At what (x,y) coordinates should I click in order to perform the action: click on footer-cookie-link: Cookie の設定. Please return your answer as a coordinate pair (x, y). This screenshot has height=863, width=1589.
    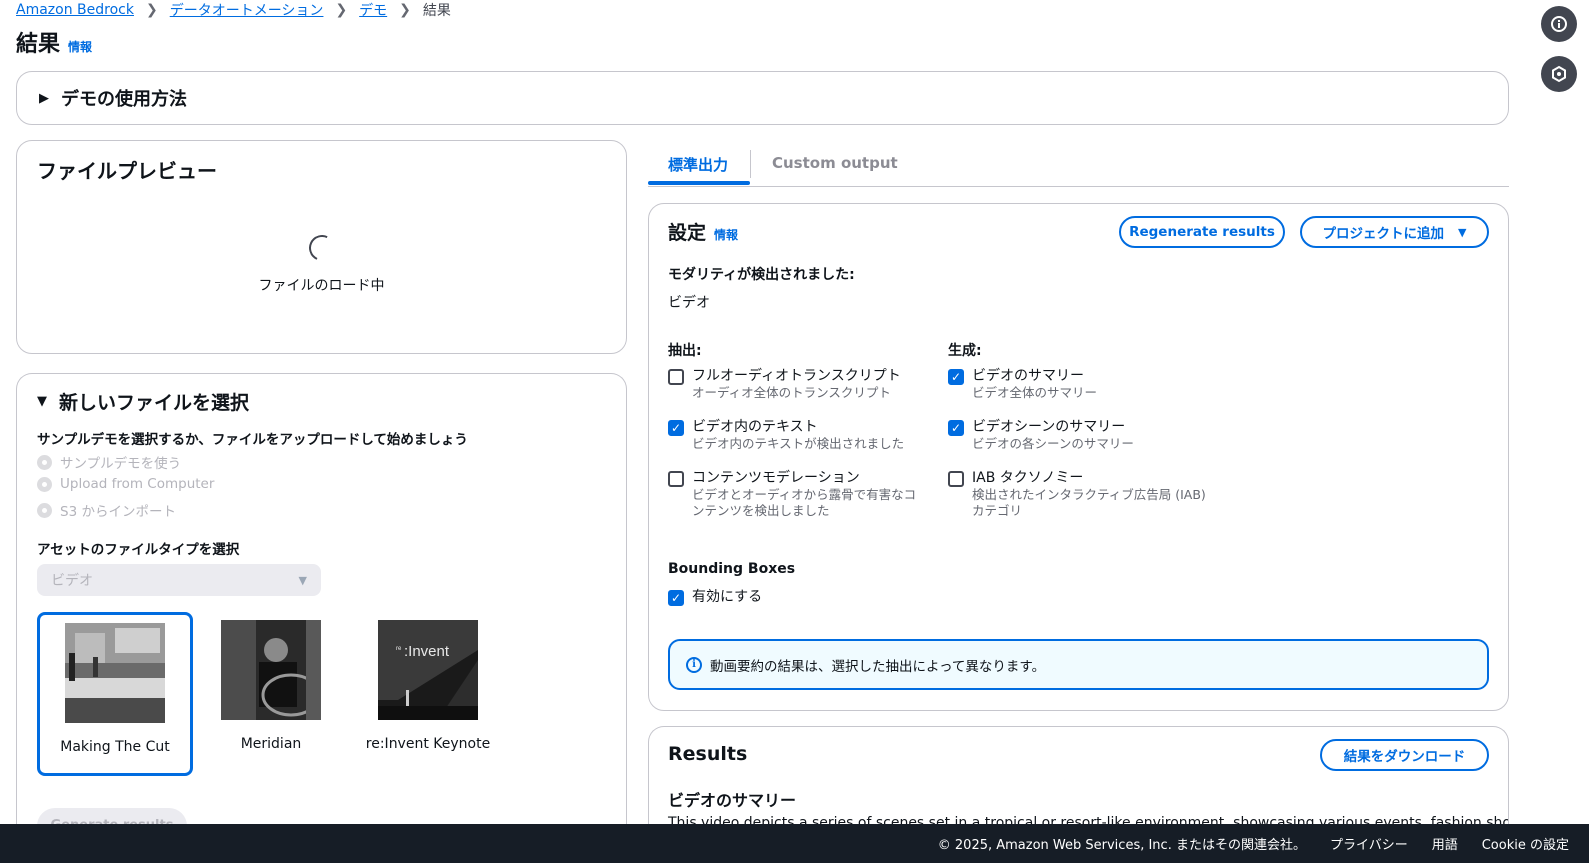
    Looking at the image, I should click on (1525, 843).